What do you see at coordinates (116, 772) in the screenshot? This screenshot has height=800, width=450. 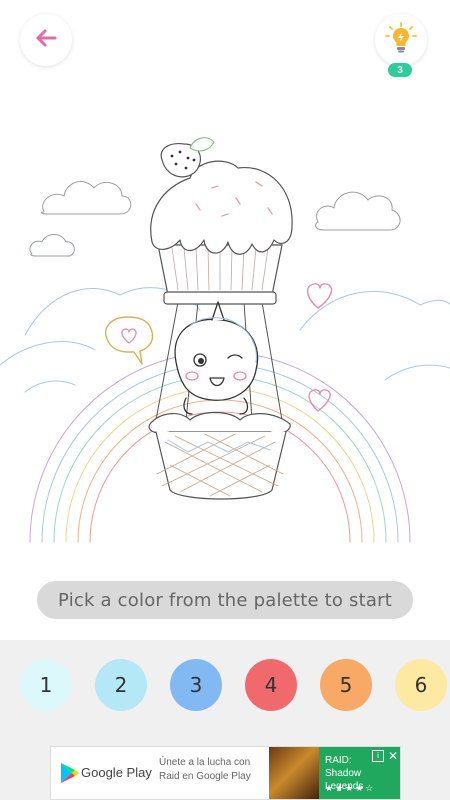 I see `google-play-label: Google Play` at bounding box center [116, 772].